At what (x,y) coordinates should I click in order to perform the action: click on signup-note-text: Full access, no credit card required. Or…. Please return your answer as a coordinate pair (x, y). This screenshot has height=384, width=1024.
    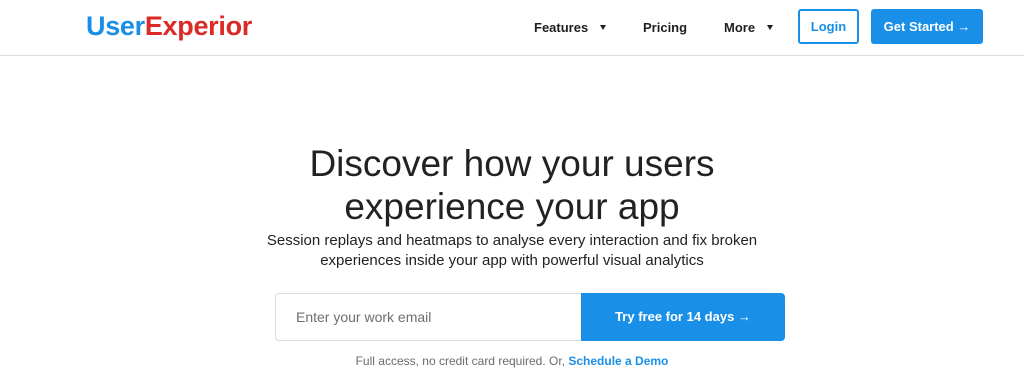
    Looking at the image, I should click on (462, 361).